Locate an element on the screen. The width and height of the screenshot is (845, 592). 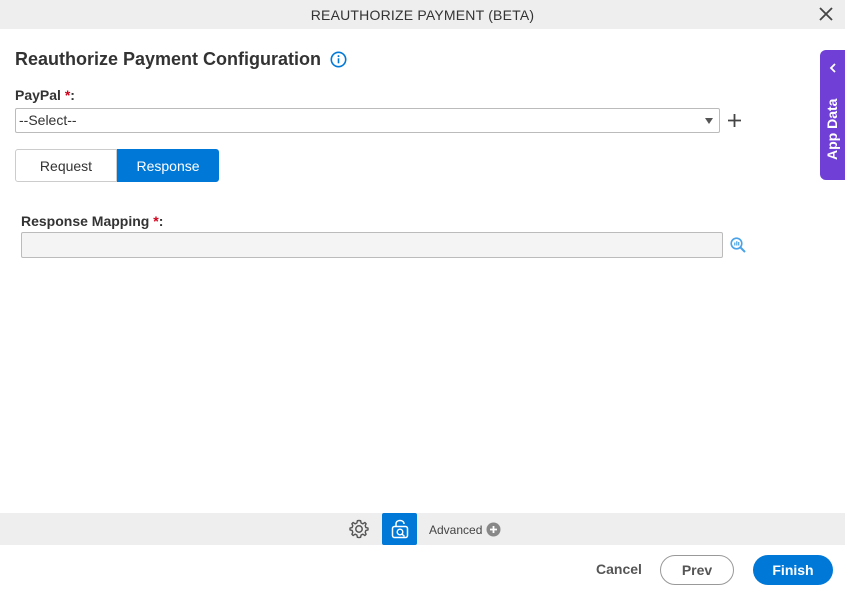
gear-icon is located at coordinates (359, 529).